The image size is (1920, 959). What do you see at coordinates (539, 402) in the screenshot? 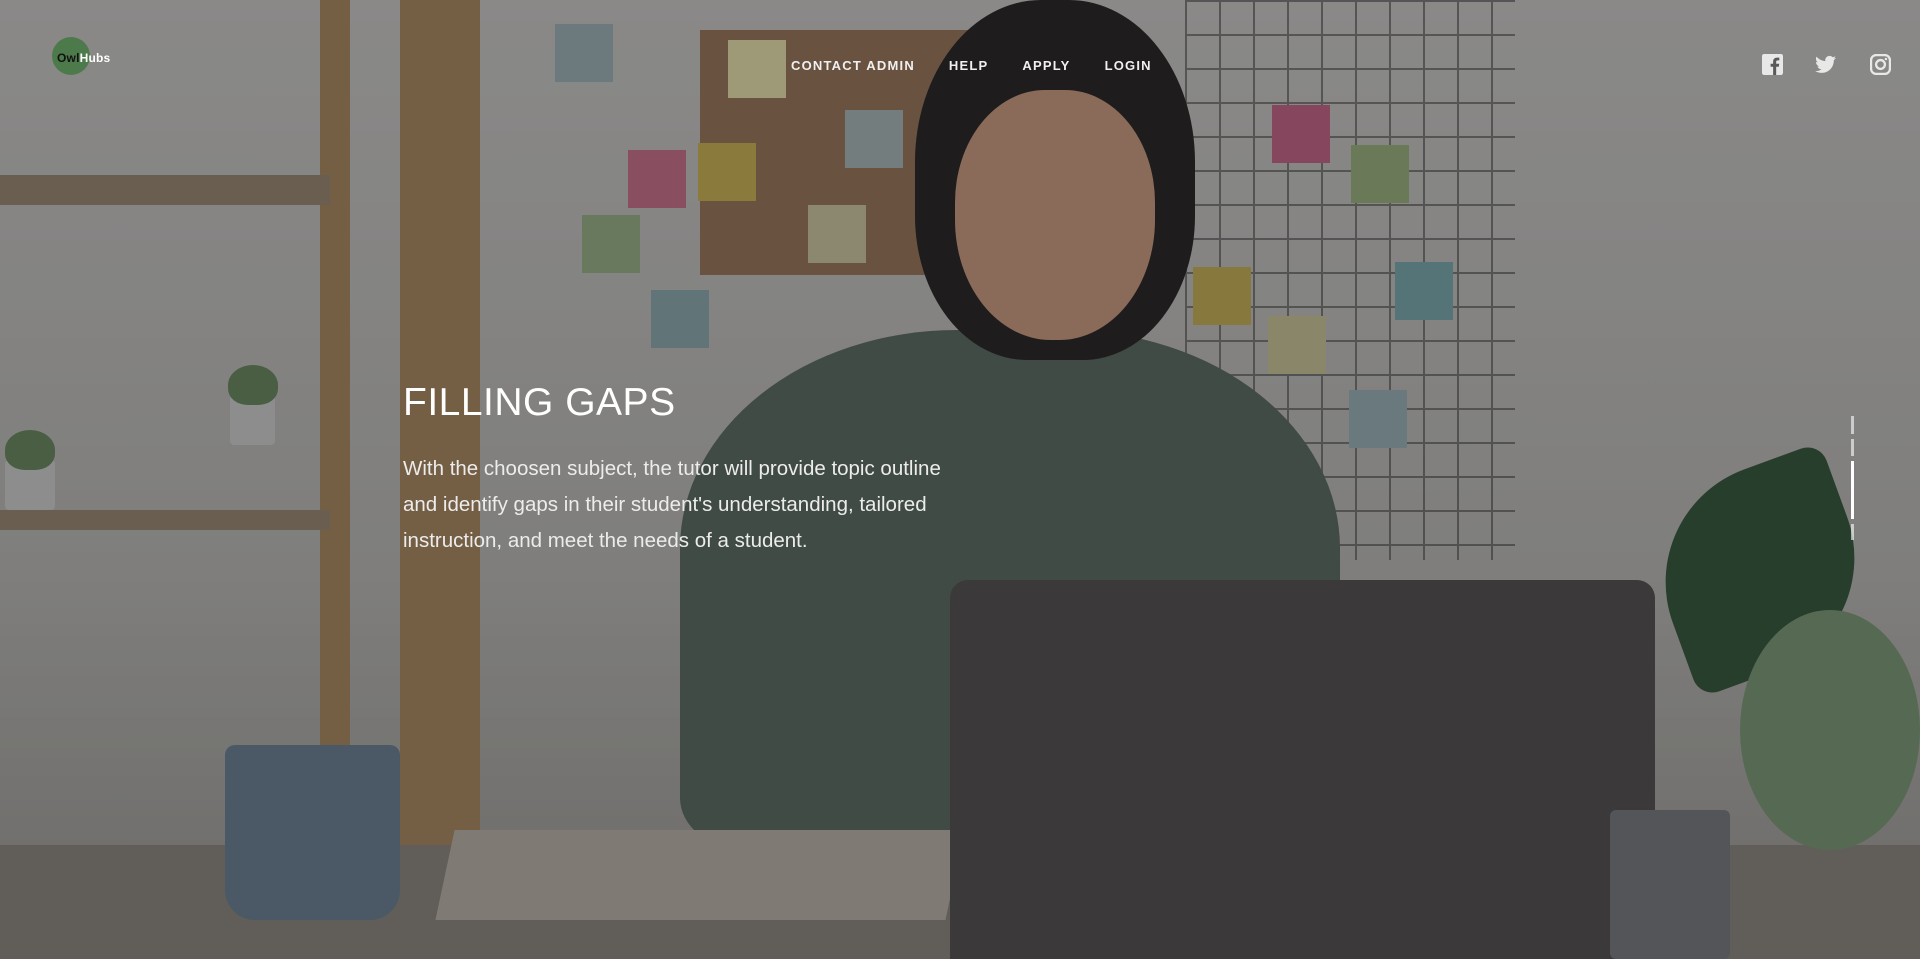
I see `hero-title: FILLING GAPS` at bounding box center [539, 402].